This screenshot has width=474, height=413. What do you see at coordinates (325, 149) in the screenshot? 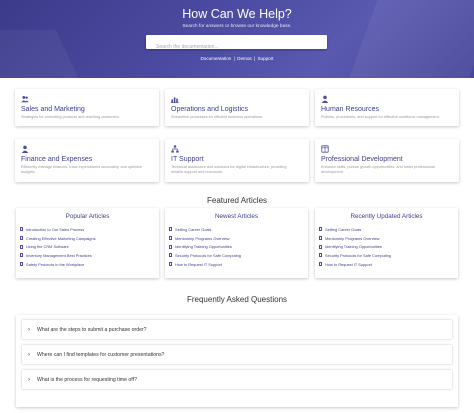
I see `book-icon` at bounding box center [325, 149].